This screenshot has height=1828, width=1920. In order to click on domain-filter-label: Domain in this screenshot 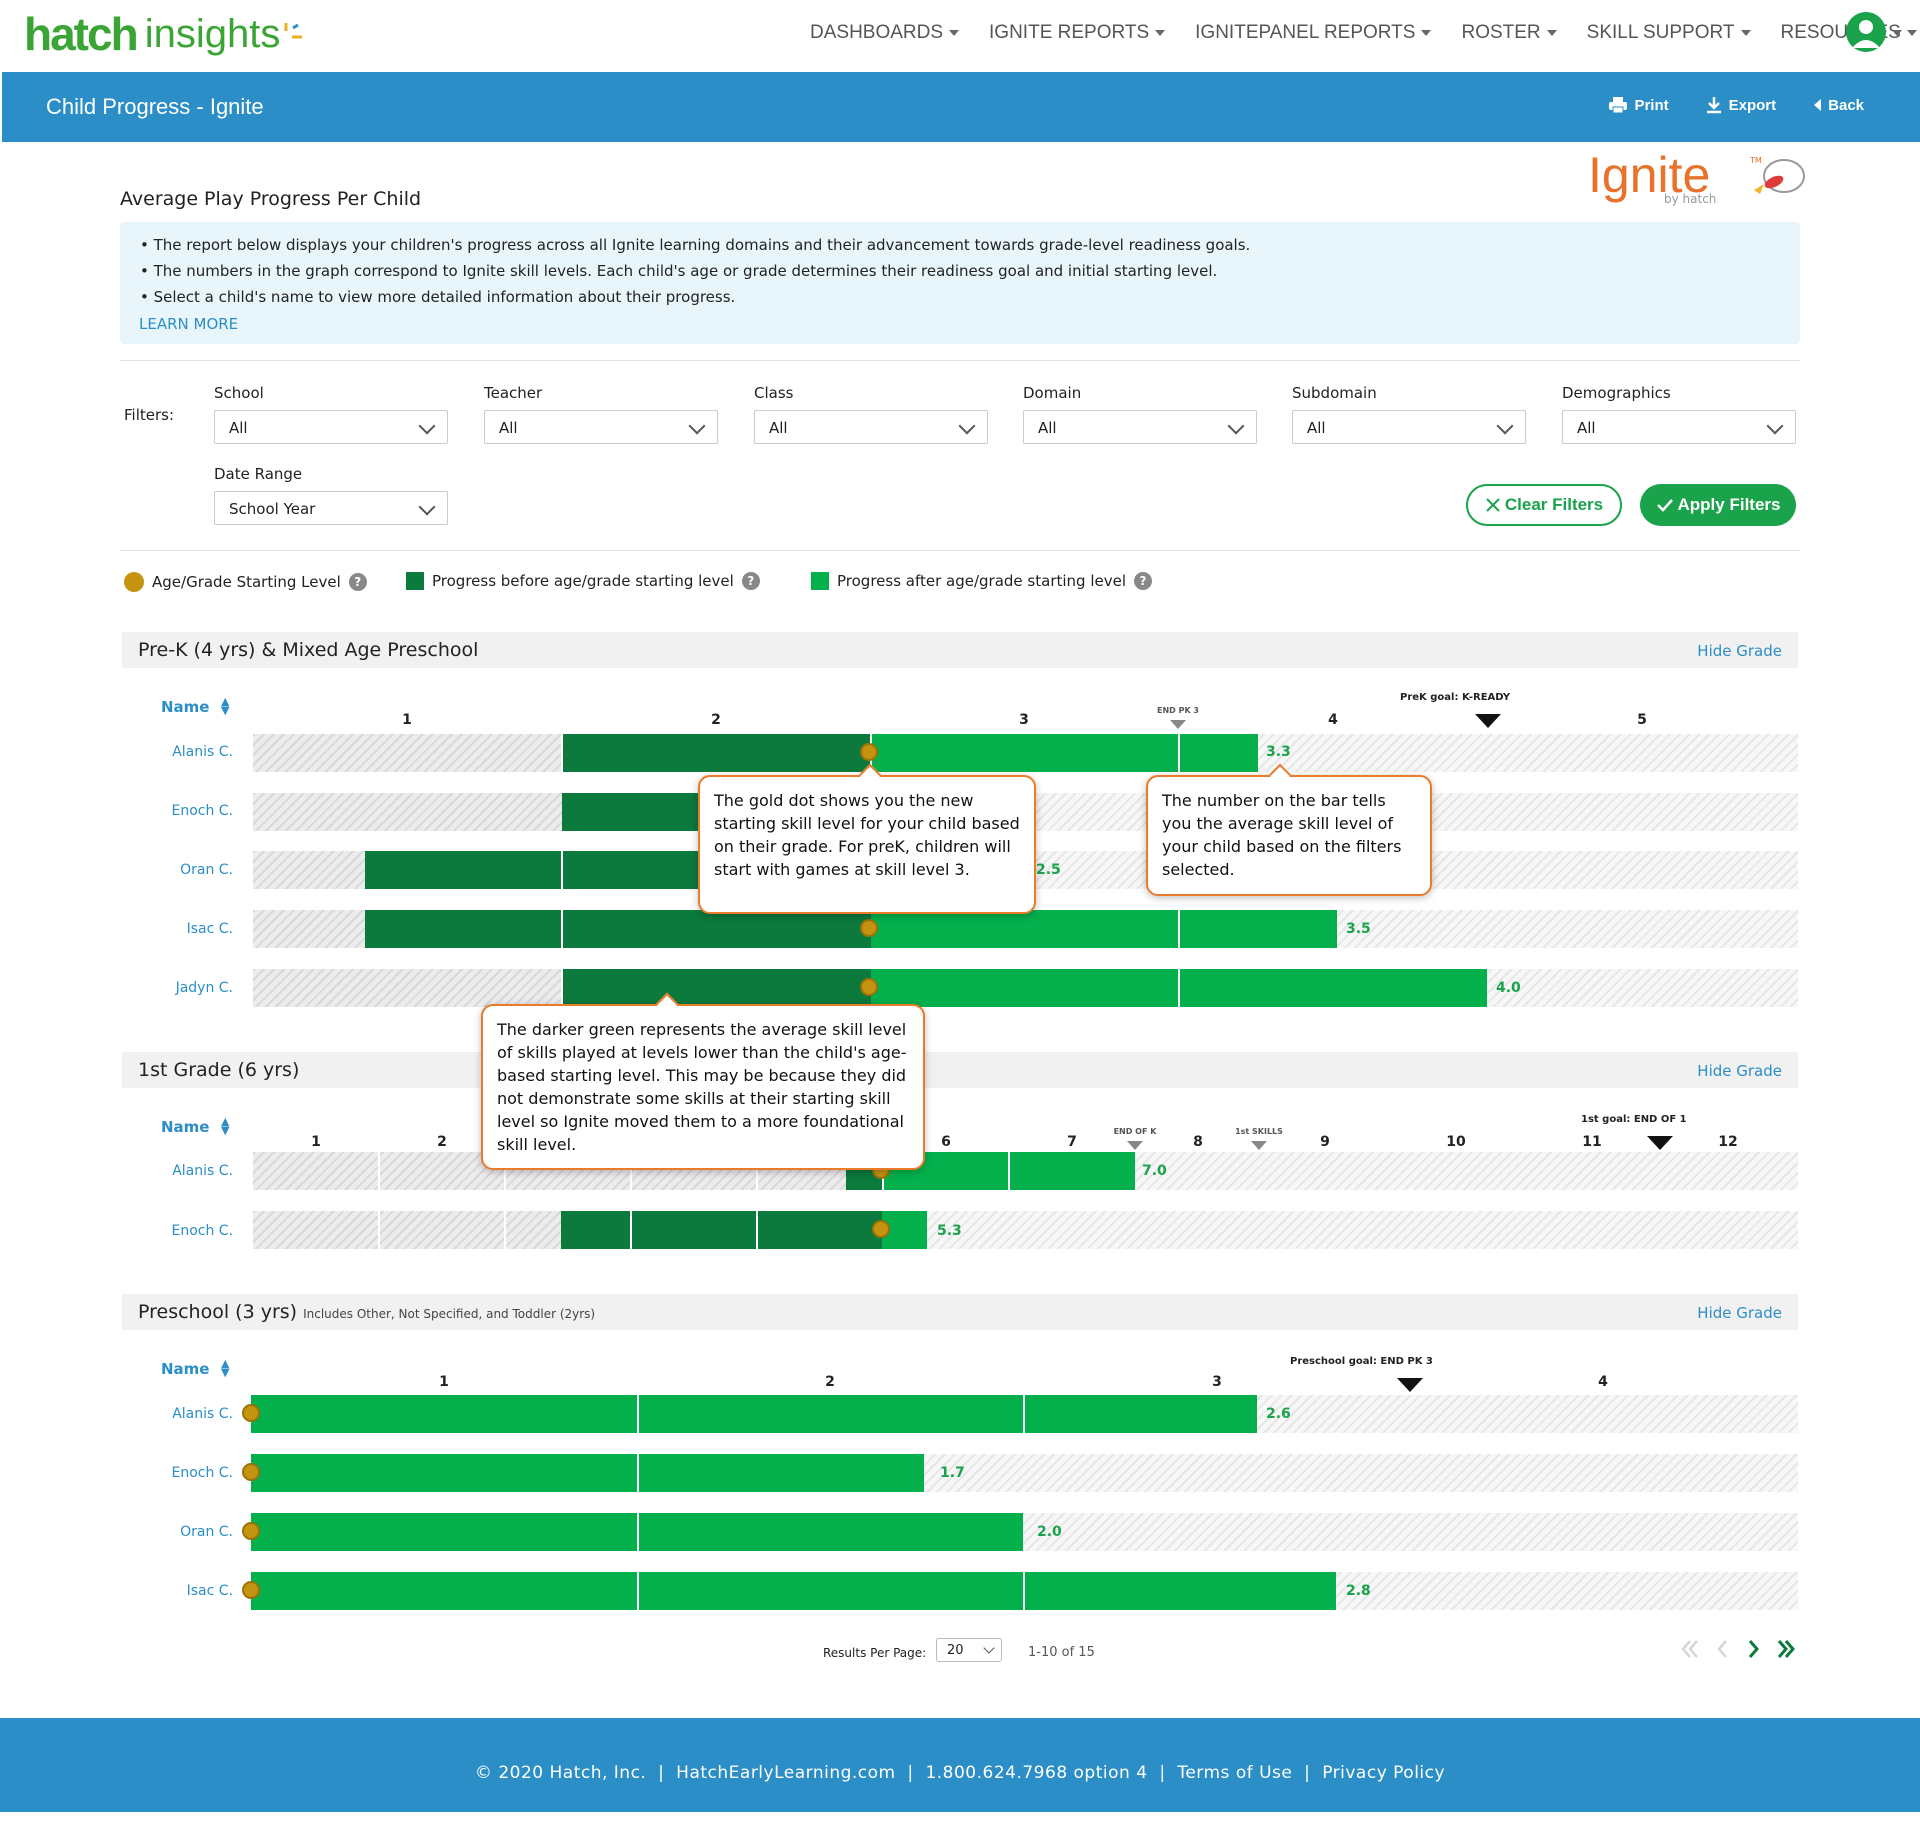, I will do `click(1052, 393)`.